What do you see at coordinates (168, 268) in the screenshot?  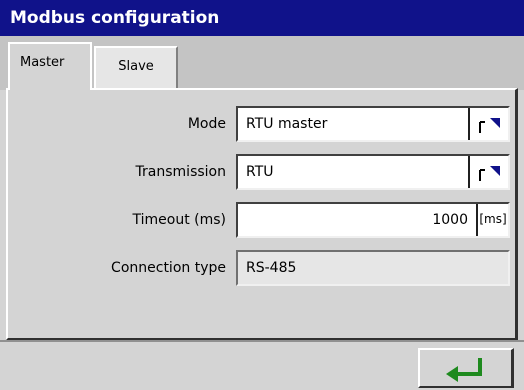 I see `connection-type-label: Connection type` at bounding box center [168, 268].